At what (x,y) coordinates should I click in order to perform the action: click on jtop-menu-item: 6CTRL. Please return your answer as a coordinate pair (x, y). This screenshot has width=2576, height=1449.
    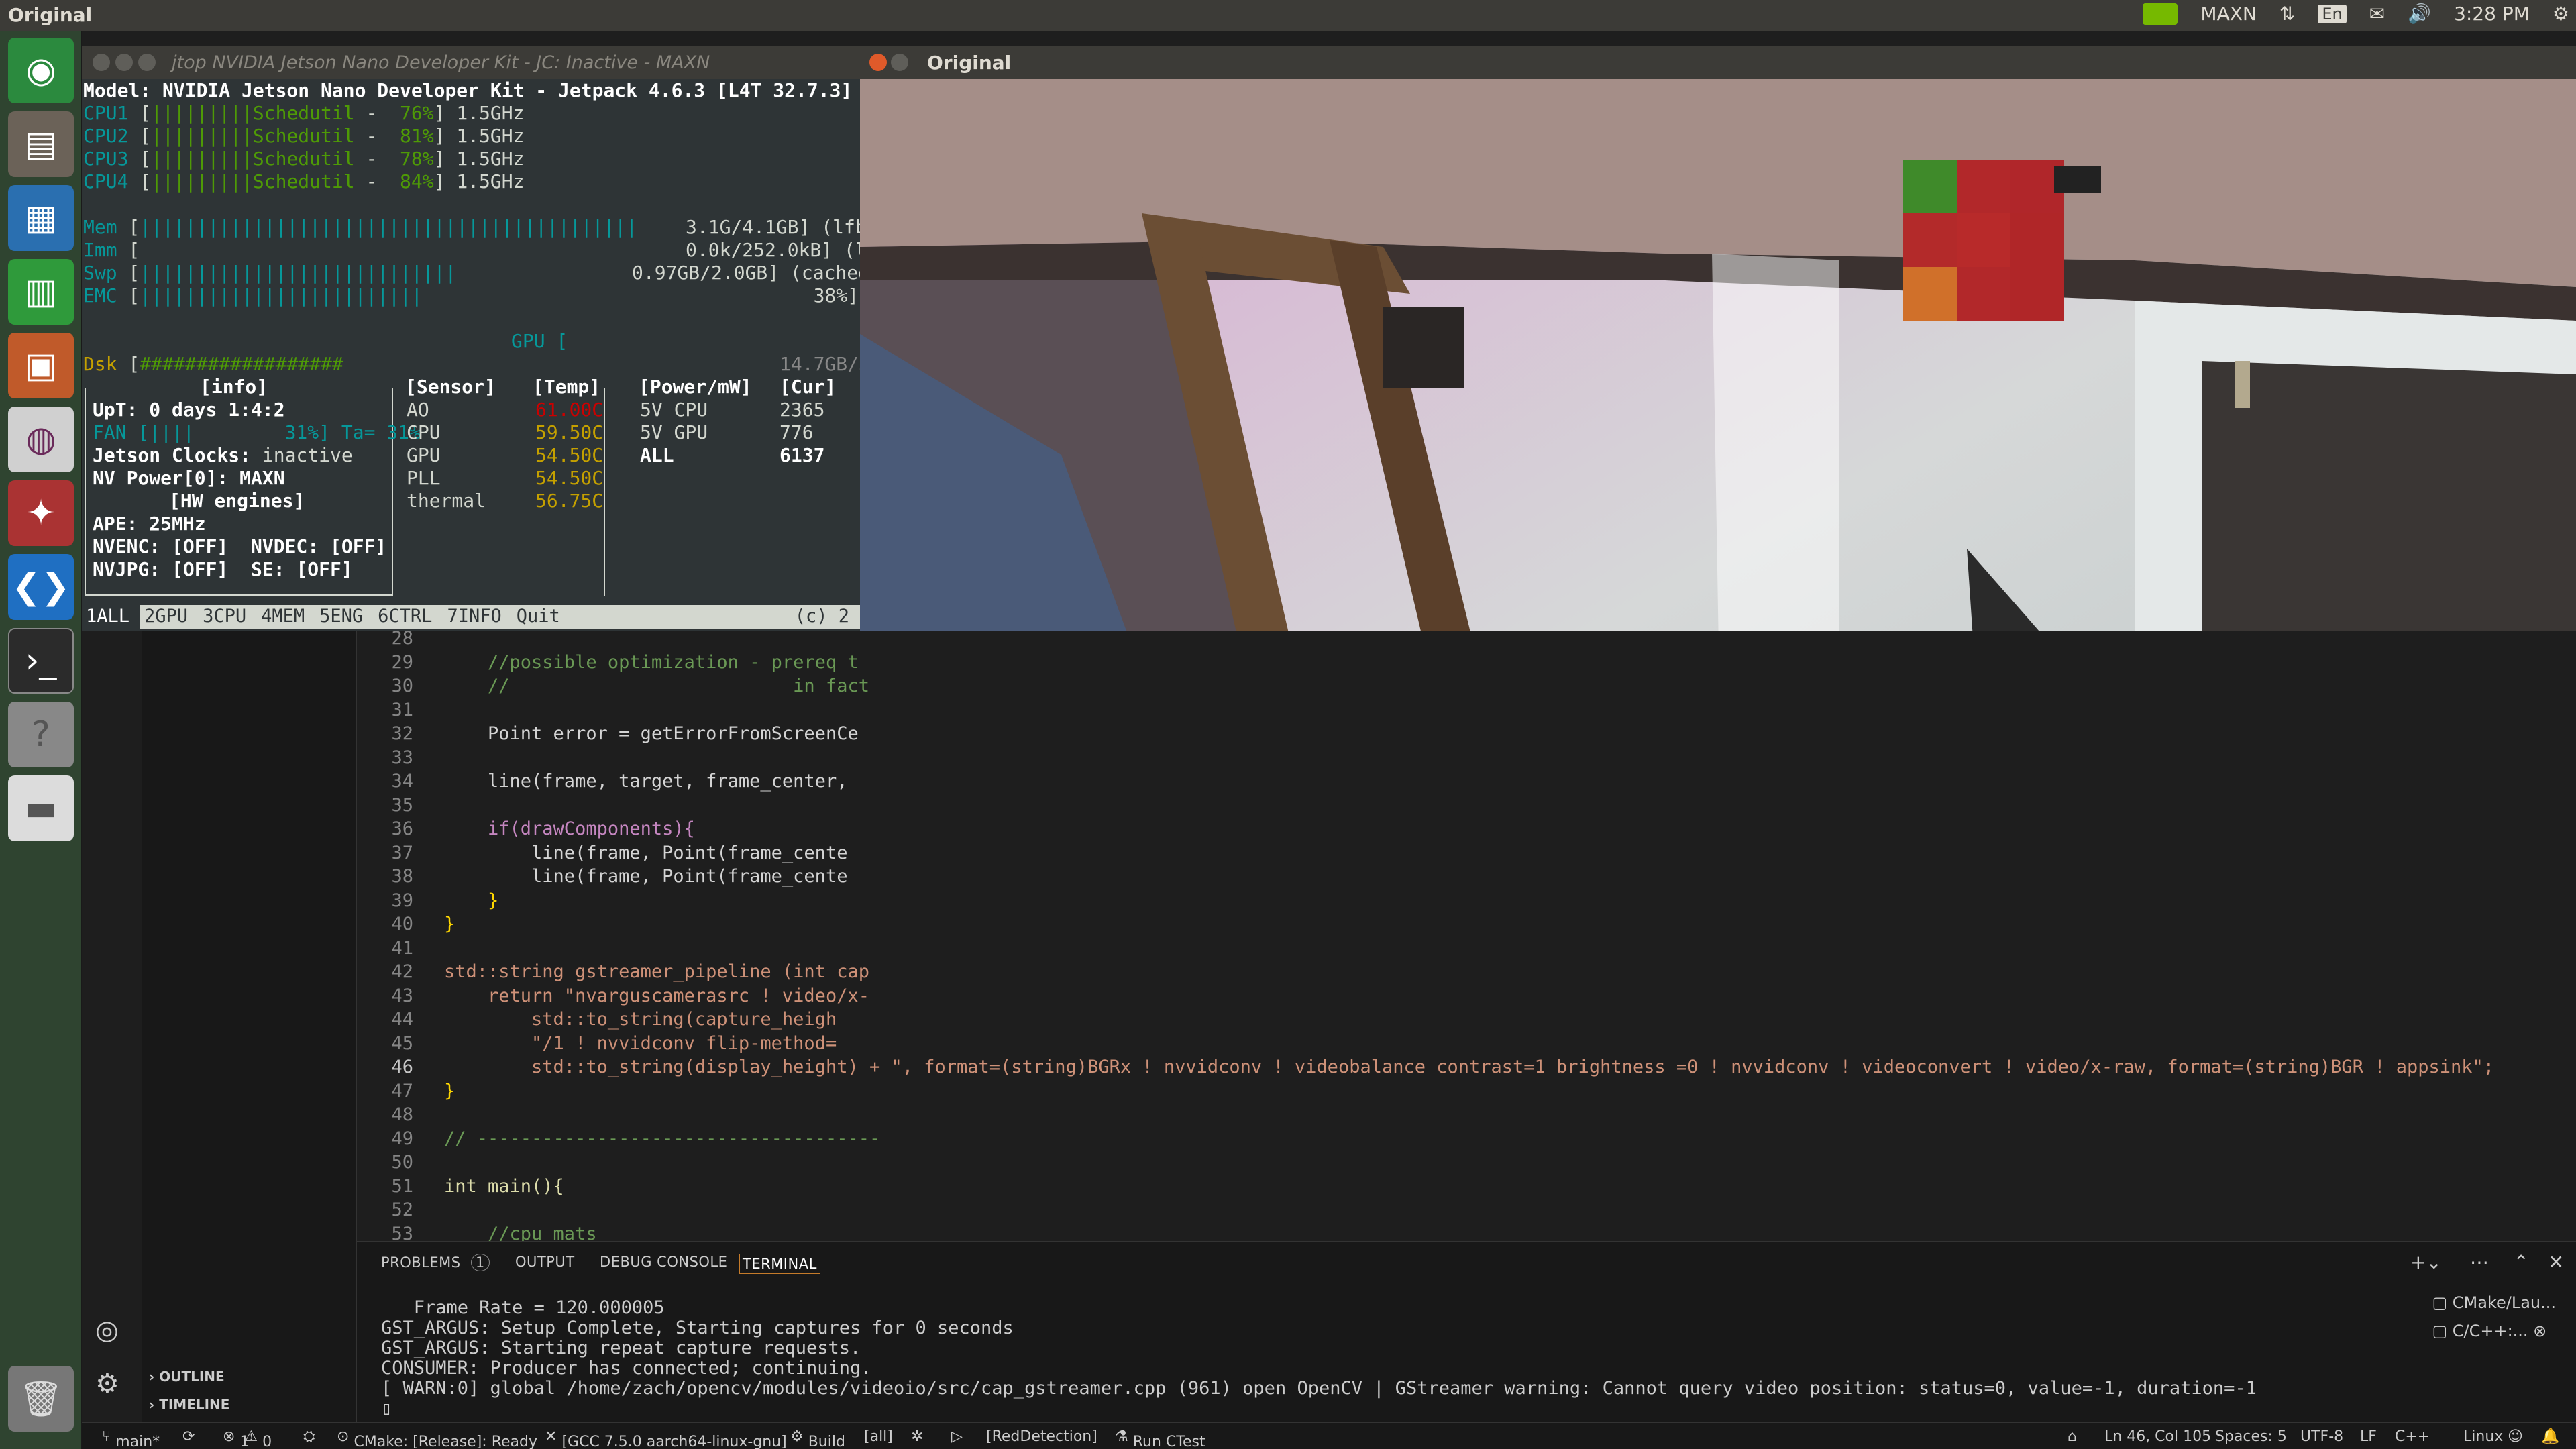
    Looking at the image, I should click on (408, 617).